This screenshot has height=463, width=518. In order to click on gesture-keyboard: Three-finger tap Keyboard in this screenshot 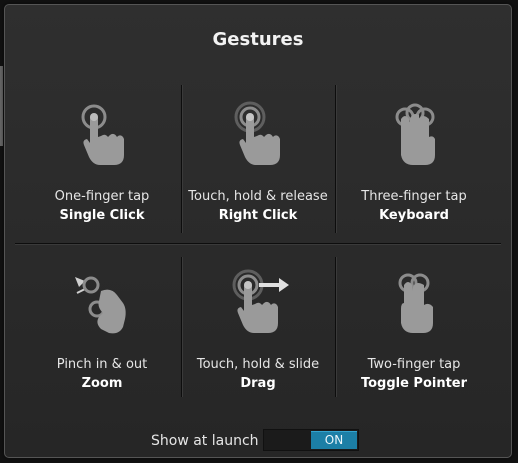, I will do `click(414, 156)`.